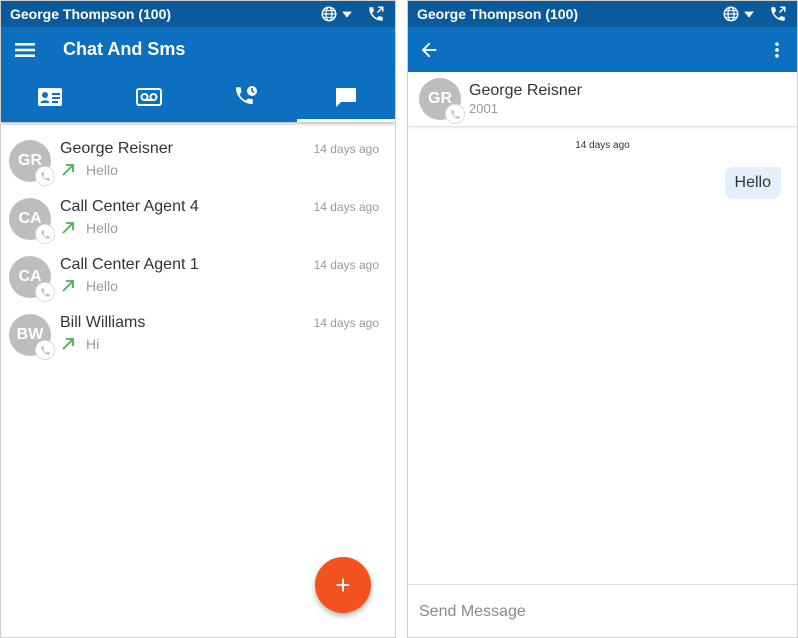 This screenshot has width=798, height=638. I want to click on more-options-button, so click(777, 50).